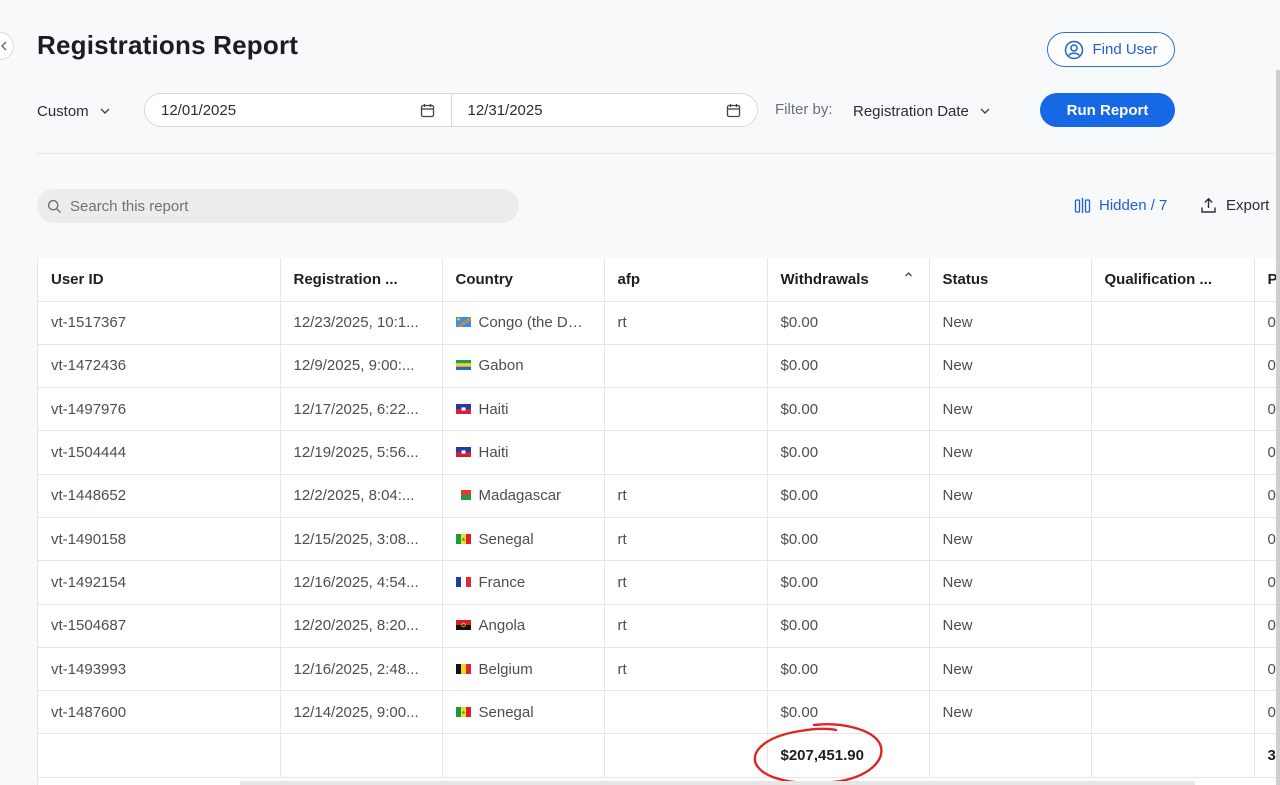  Describe the element at coordinates (1120, 205) in the screenshot. I see `hidden-columns-button: Hidden / 7` at that location.